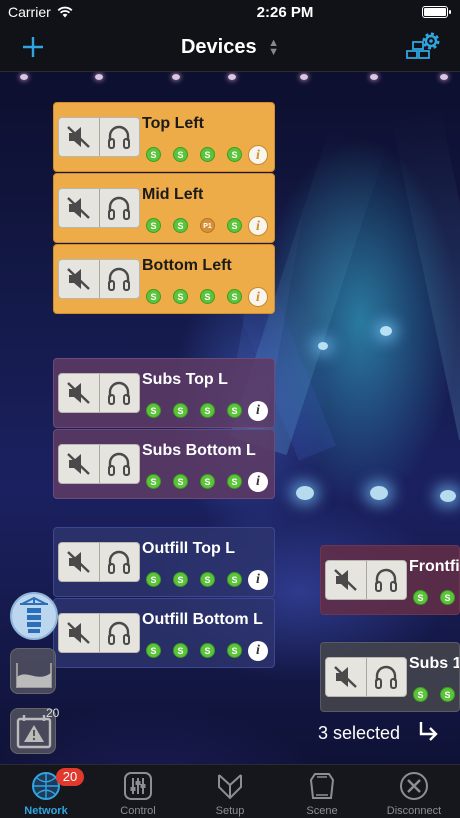 The width and height of the screenshot is (460, 818). I want to click on tab-network: 20 Network, so click(46, 791).